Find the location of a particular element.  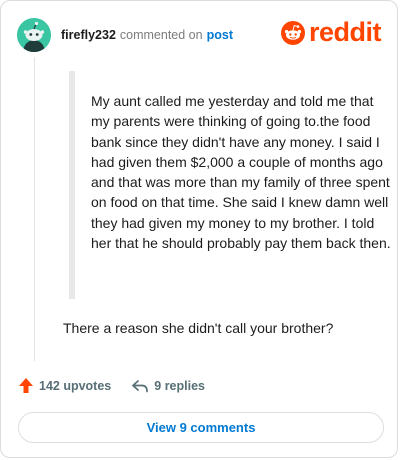

reply-count: 9 replies is located at coordinates (179, 385).